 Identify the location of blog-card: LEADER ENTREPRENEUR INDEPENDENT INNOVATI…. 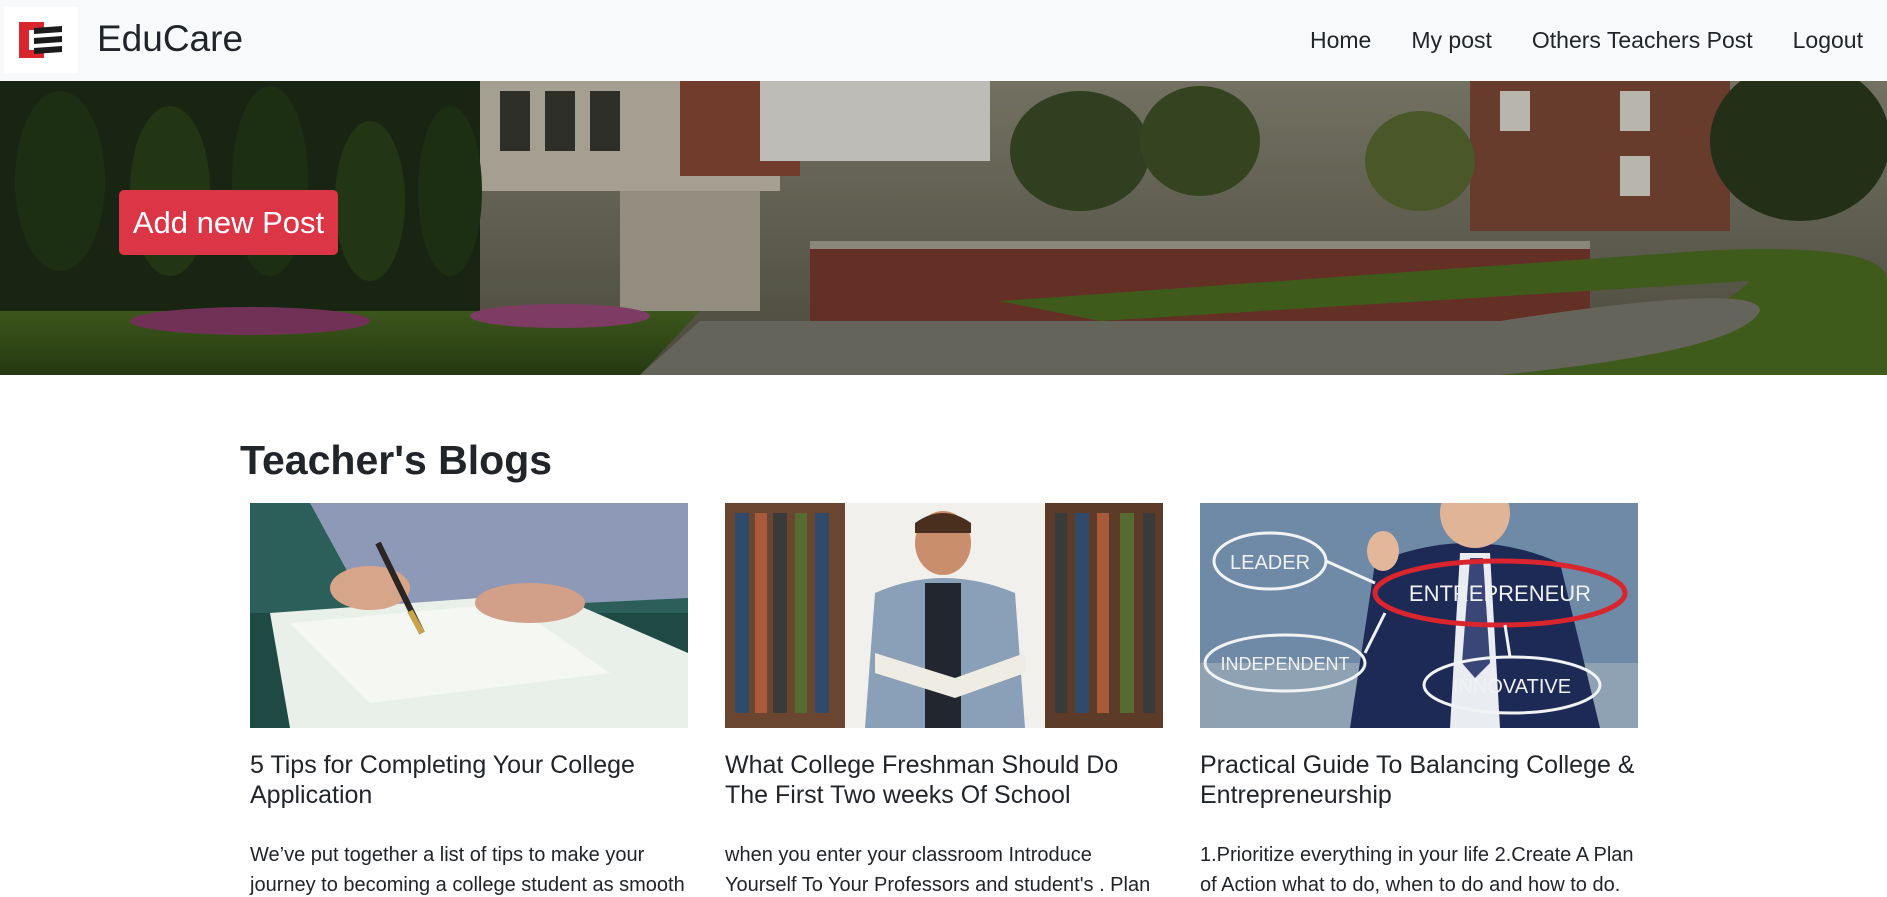
(1419, 700).